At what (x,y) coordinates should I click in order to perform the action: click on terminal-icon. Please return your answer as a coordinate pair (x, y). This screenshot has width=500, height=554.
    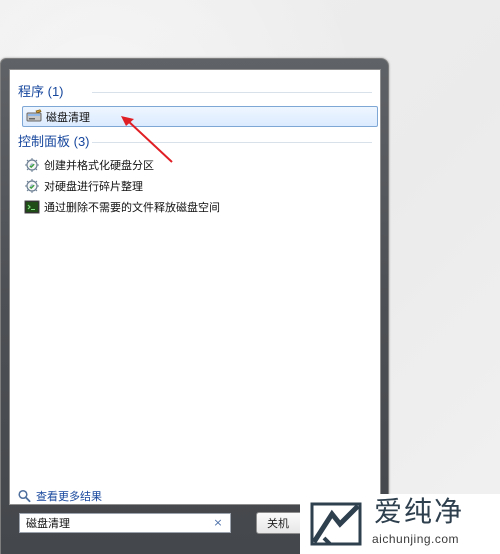
    Looking at the image, I should click on (32, 207).